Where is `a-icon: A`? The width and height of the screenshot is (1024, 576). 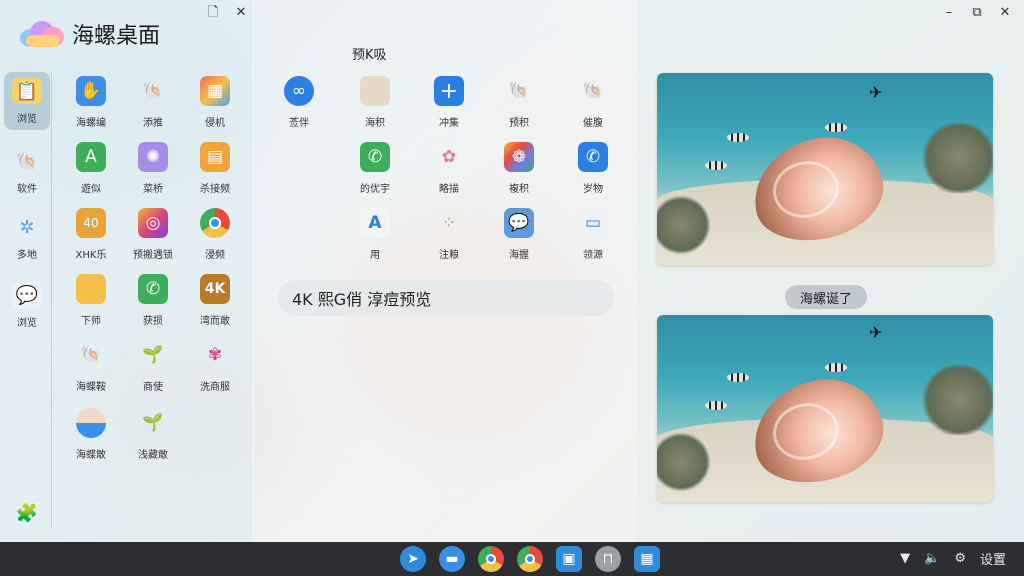 a-icon: A is located at coordinates (375, 223).